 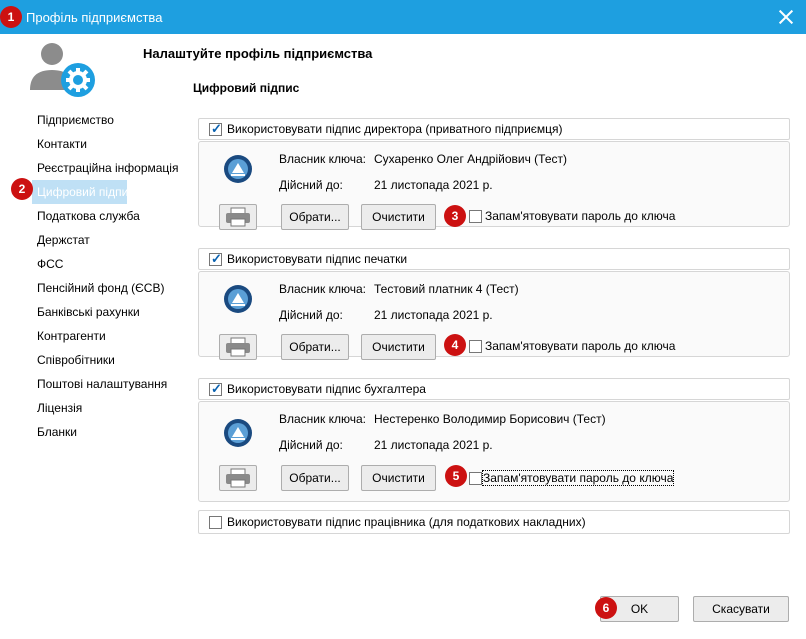 I want to click on key-owner-value: Тестовий платник 4 (Тест), so click(x=446, y=289).